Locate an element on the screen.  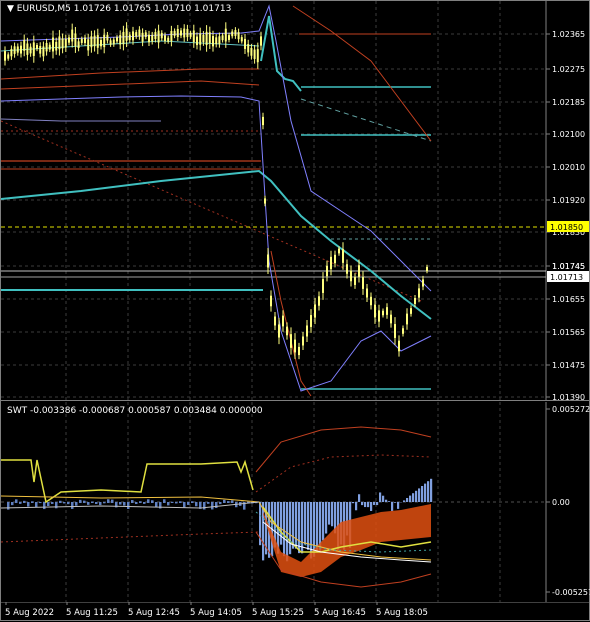
upper-price-tag-text: 1.01745 is located at coordinates (568, 266).